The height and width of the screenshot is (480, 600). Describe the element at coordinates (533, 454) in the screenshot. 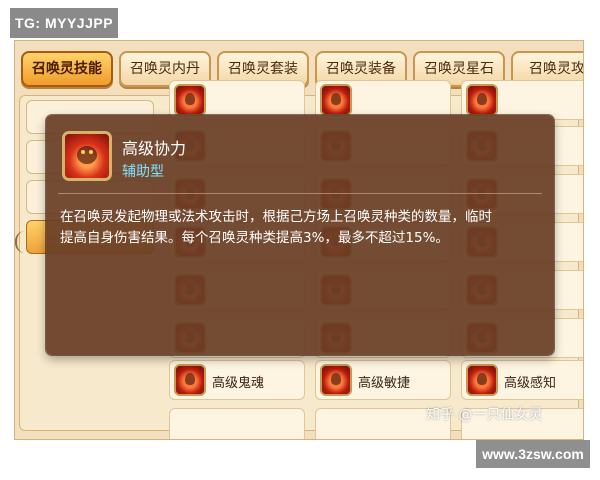

I see `watermark-site: www.3zsw.com` at that location.